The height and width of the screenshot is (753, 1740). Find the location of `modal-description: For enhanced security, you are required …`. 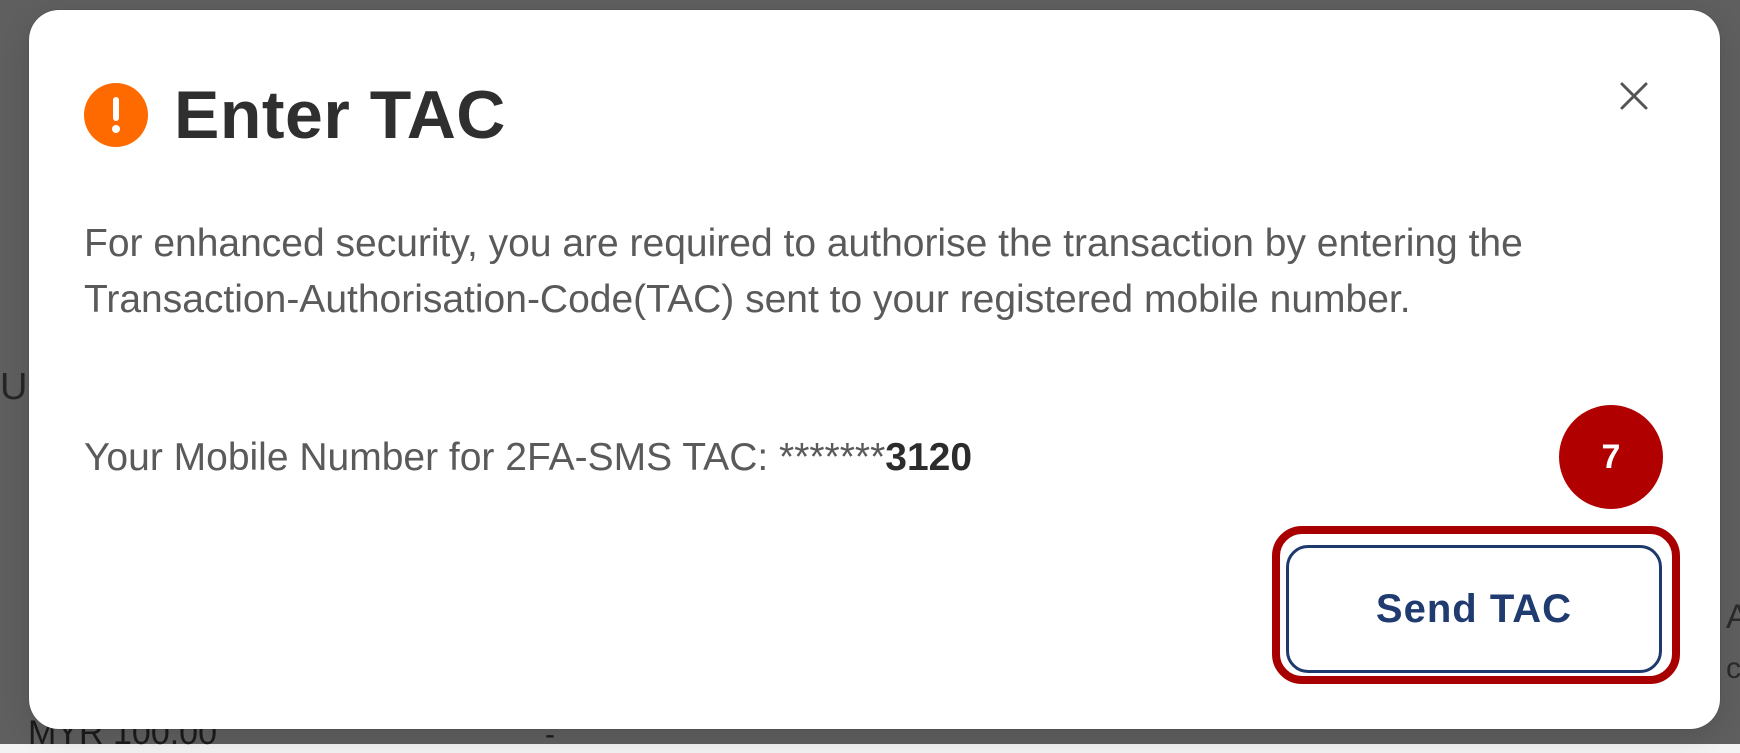

modal-description: For enhanced security, you are required … is located at coordinates (803, 271).